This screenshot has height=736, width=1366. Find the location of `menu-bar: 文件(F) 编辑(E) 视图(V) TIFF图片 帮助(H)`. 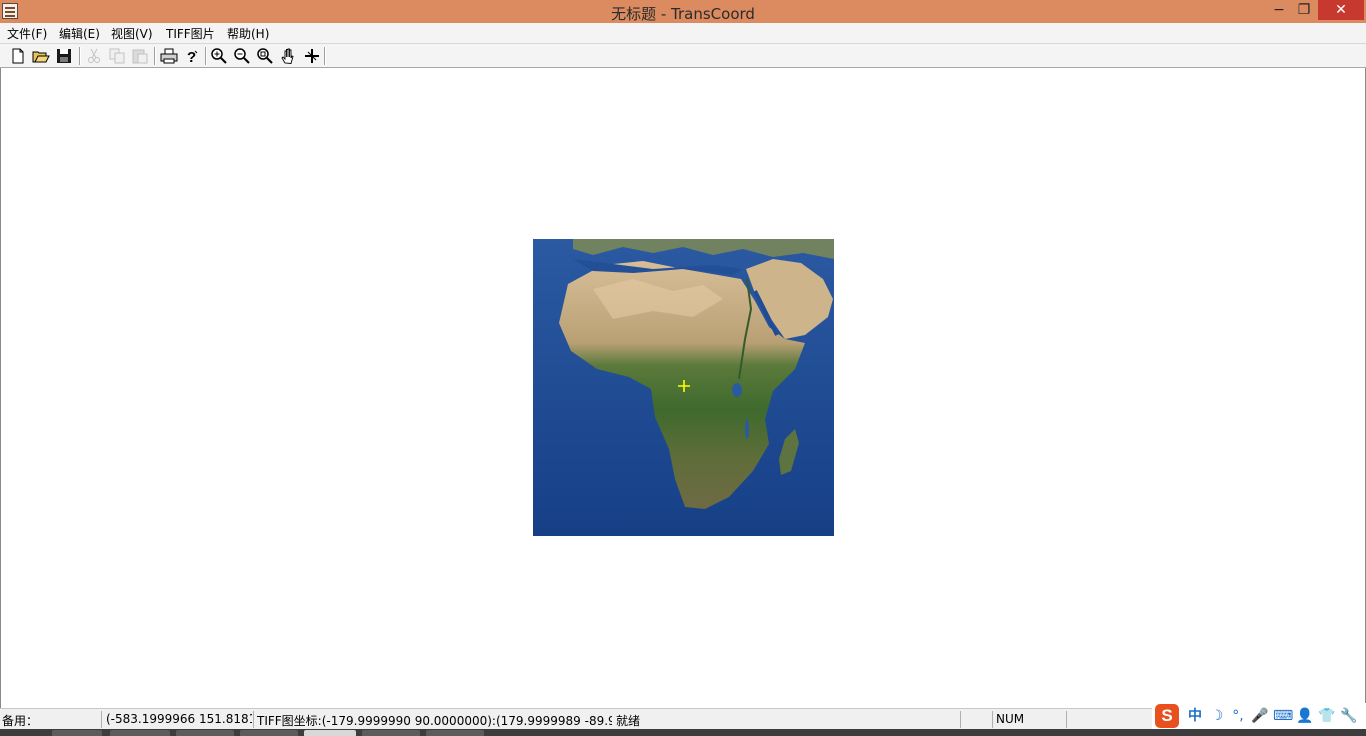

menu-bar: 文件(F) 编辑(E) 视图(V) TIFF图片 帮助(H) is located at coordinates (683, 33).